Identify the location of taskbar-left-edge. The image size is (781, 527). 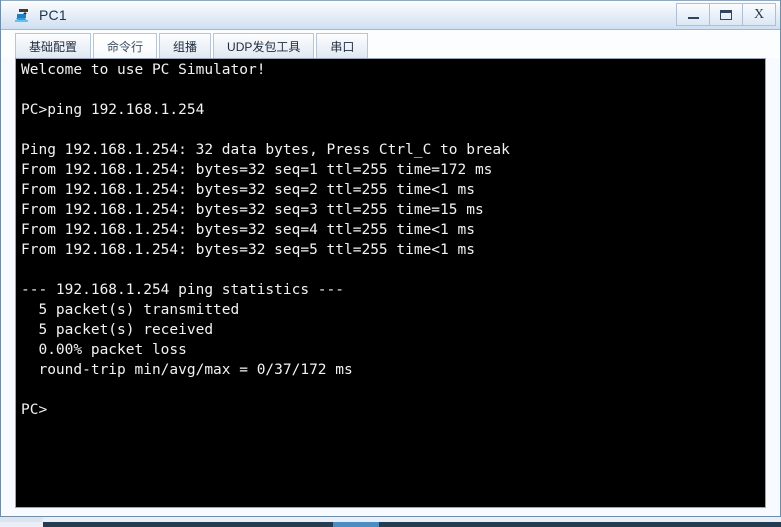
(21, 519).